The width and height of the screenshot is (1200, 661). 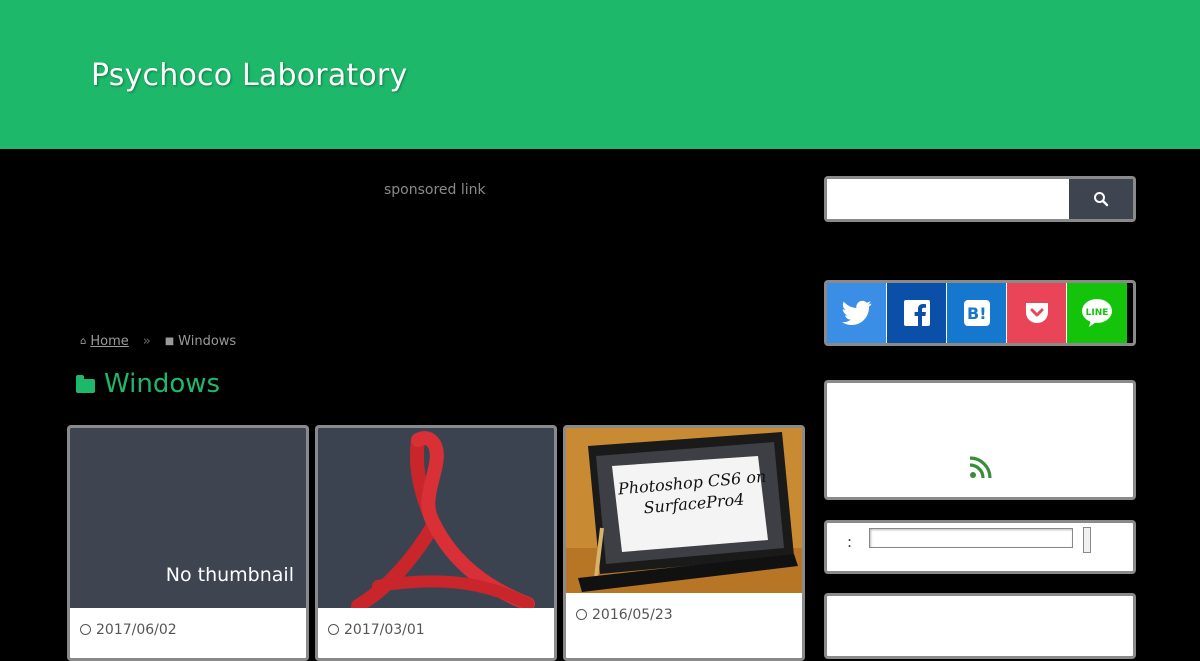 I want to click on post-date-text: 2017/06/02, so click(x=136, y=630).